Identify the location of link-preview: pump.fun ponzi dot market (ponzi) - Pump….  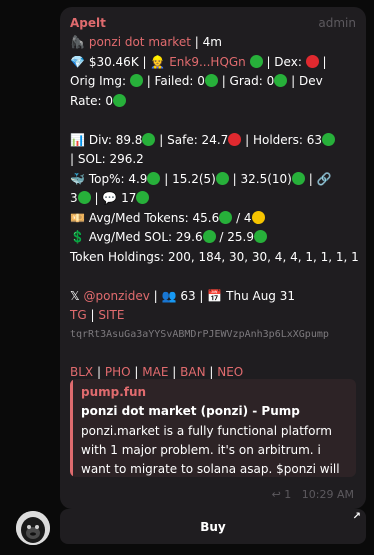
(213, 428).